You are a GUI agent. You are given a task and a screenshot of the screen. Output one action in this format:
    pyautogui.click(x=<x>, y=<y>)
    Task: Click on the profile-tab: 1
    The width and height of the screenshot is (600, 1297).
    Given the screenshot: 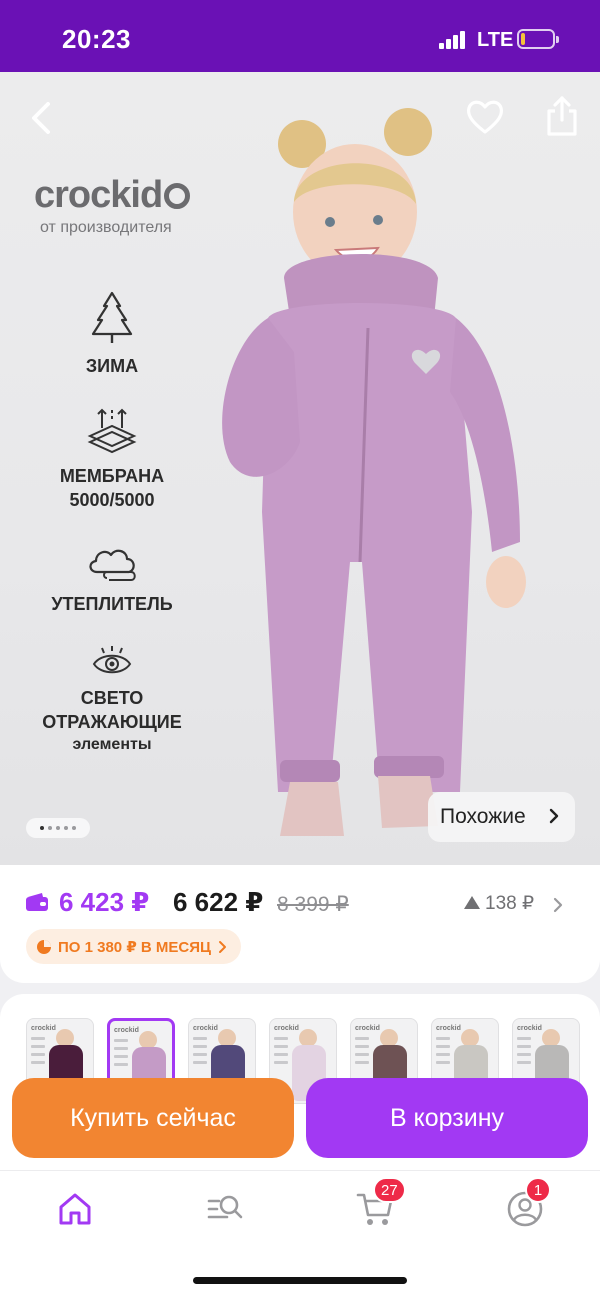 What is the action you would take?
    pyautogui.click(x=528, y=1203)
    